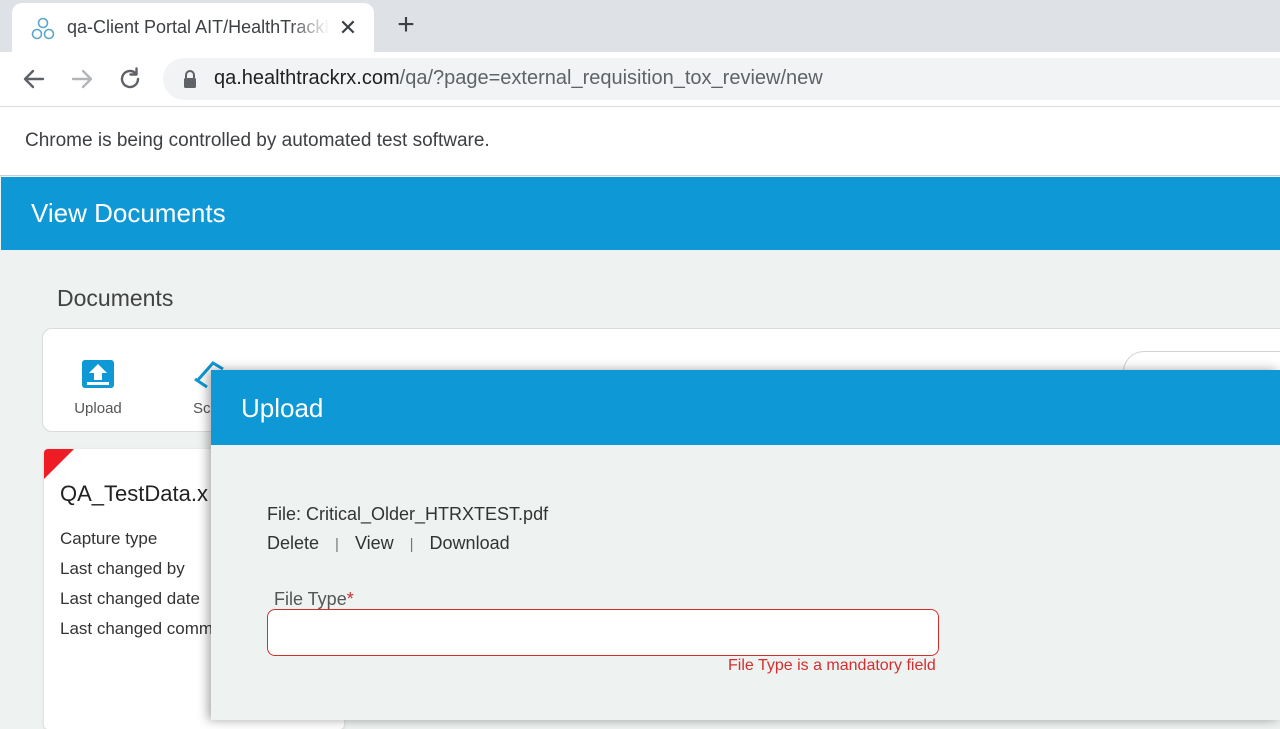 The height and width of the screenshot is (729, 1280). Describe the element at coordinates (82, 79) in the screenshot. I see `forward-arrow-icon` at that location.